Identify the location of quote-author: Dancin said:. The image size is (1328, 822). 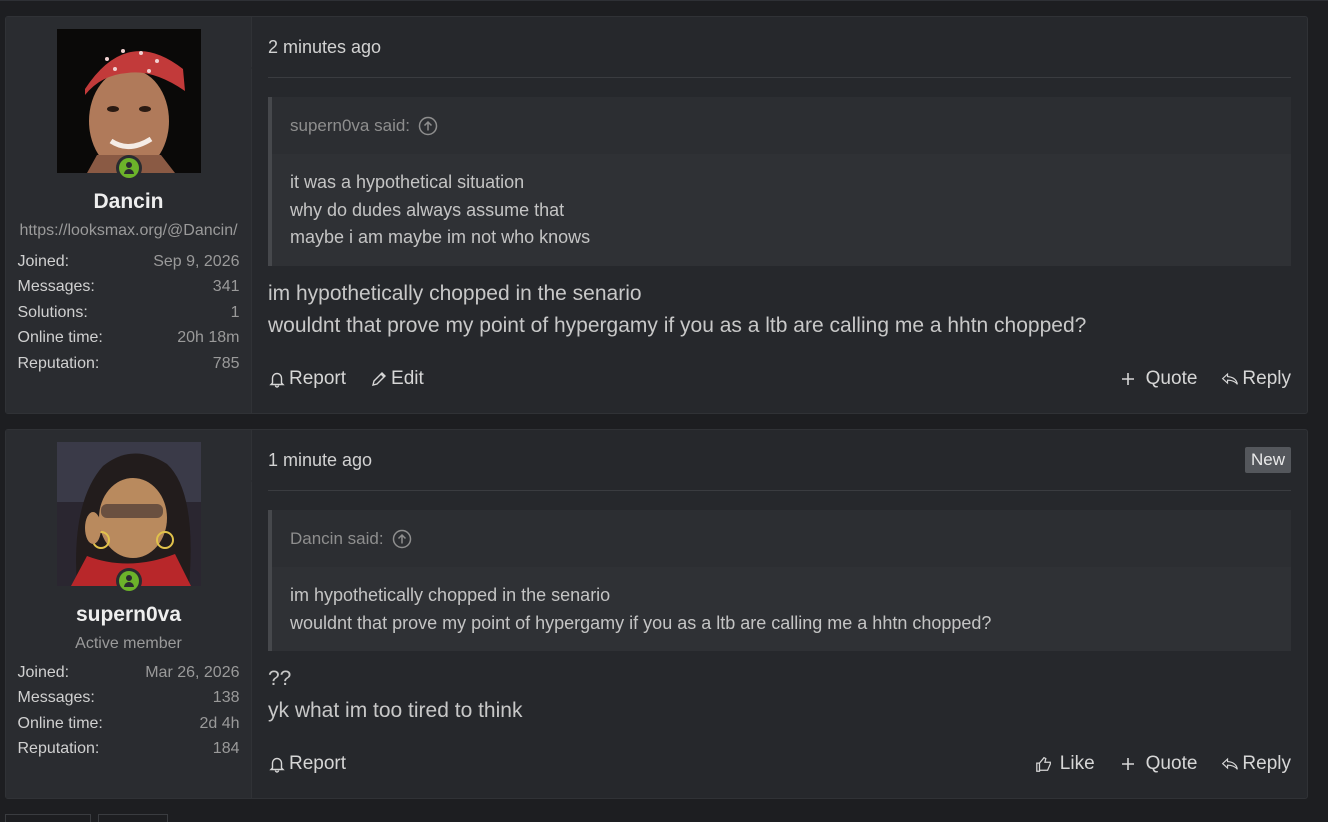
(337, 538).